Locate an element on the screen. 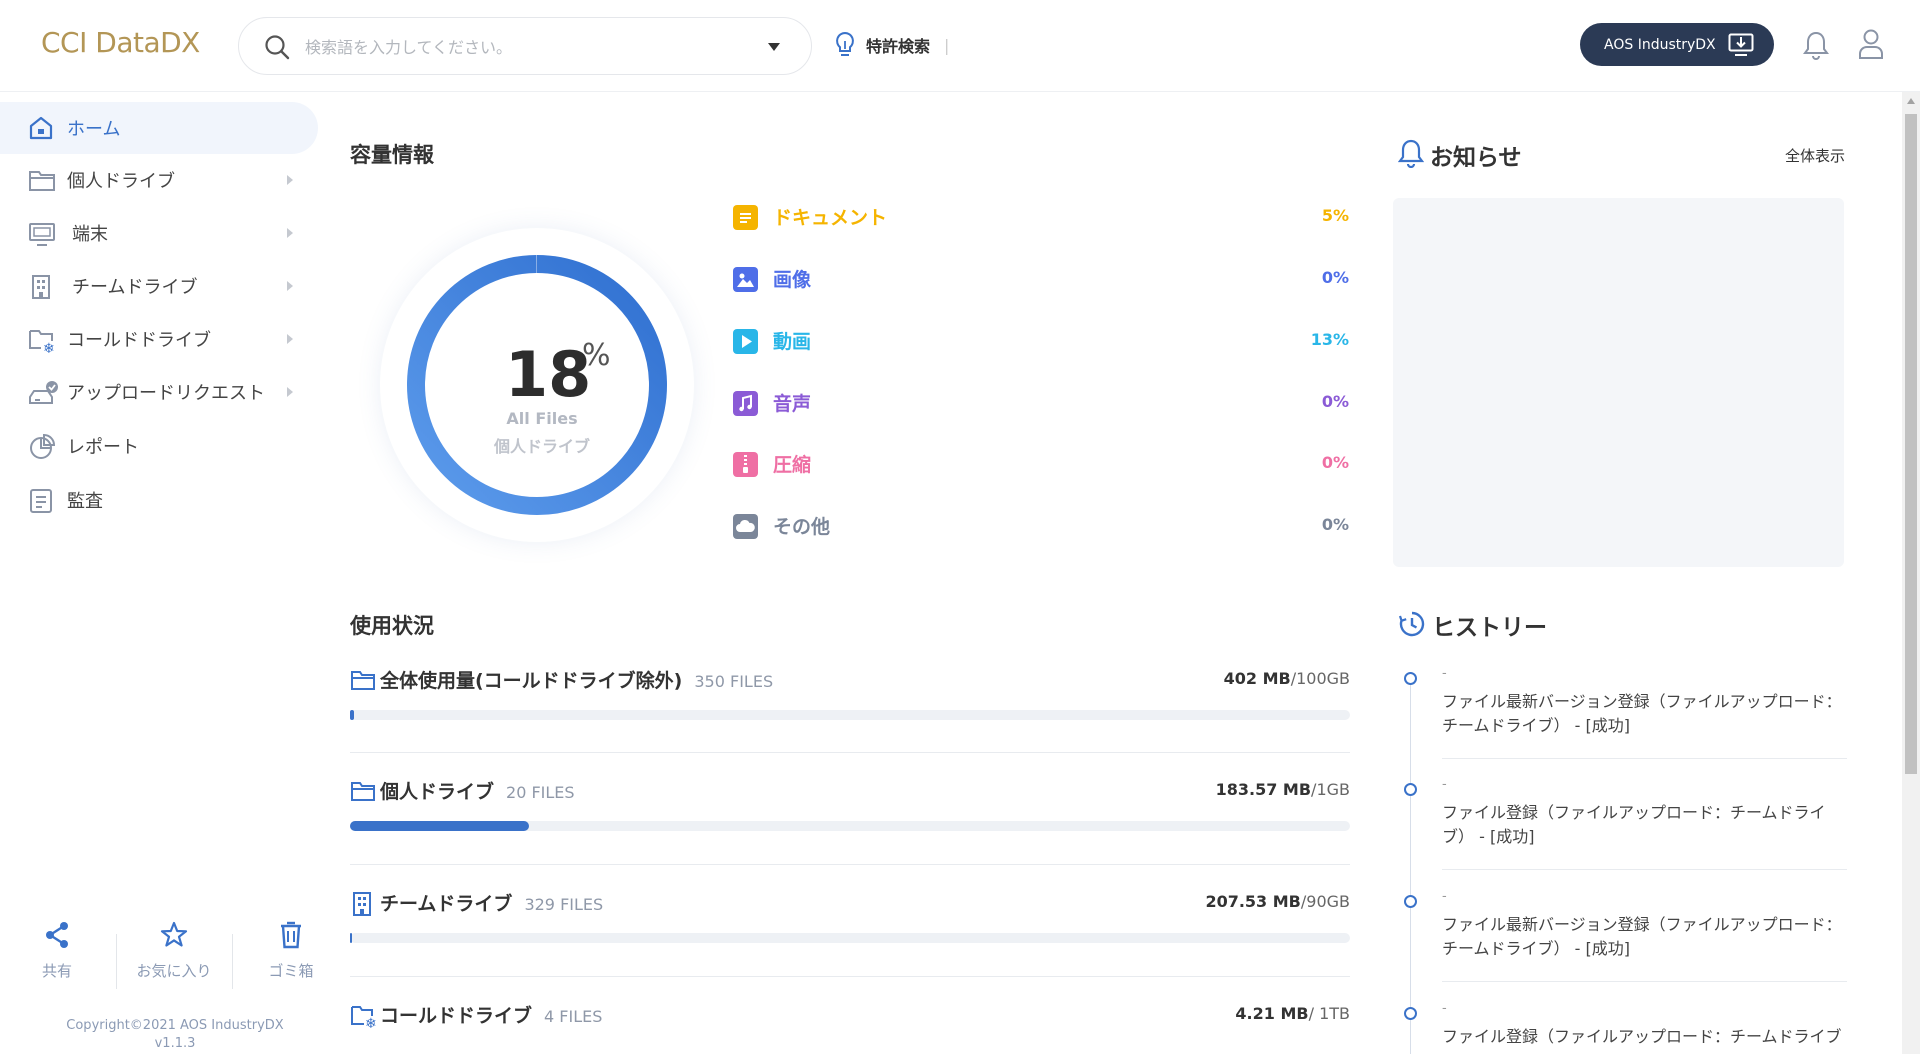  sidebar-item-label: ホーム is located at coordinates (94, 129).